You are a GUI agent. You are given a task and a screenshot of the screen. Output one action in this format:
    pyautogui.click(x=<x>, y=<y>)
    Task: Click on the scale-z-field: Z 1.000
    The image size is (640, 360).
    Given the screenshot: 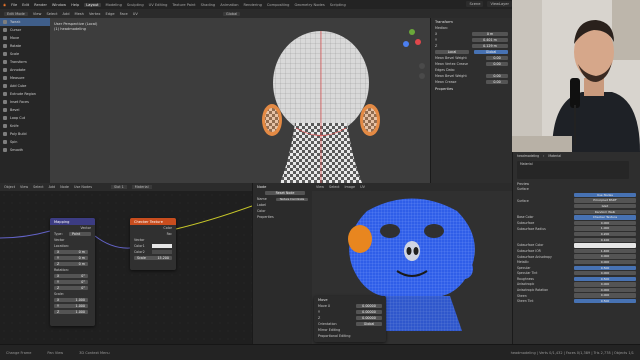 What is the action you would take?
    pyautogui.click(x=71, y=312)
    